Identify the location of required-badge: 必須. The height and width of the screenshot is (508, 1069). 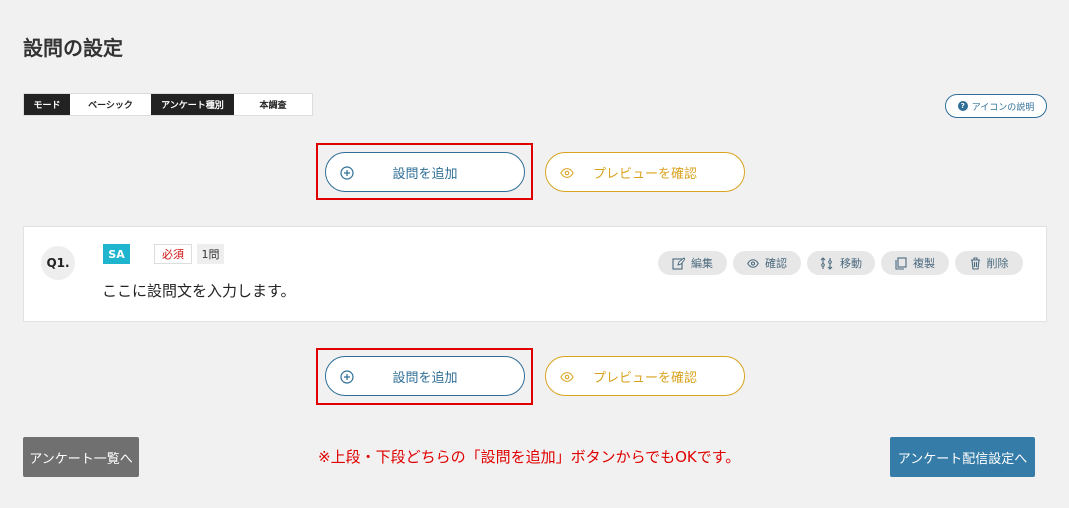
(173, 254).